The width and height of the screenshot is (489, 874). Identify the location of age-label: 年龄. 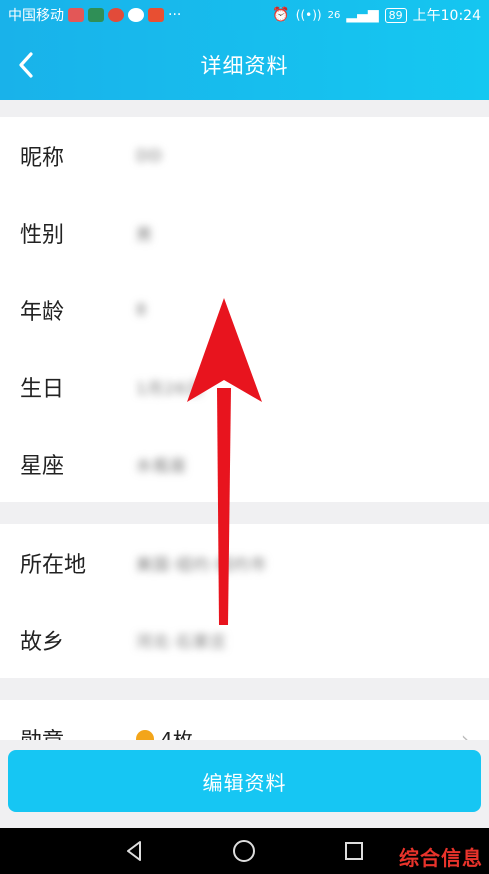
(42, 312).